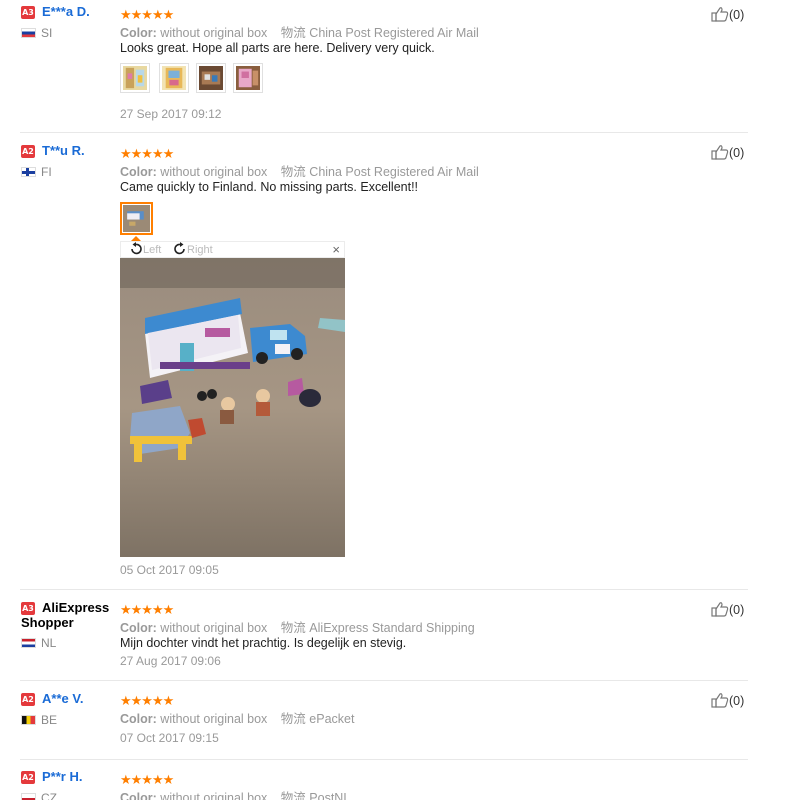 This screenshot has width=800, height=800. I want to click on rotate-right-button: Right, so click(193, 250).